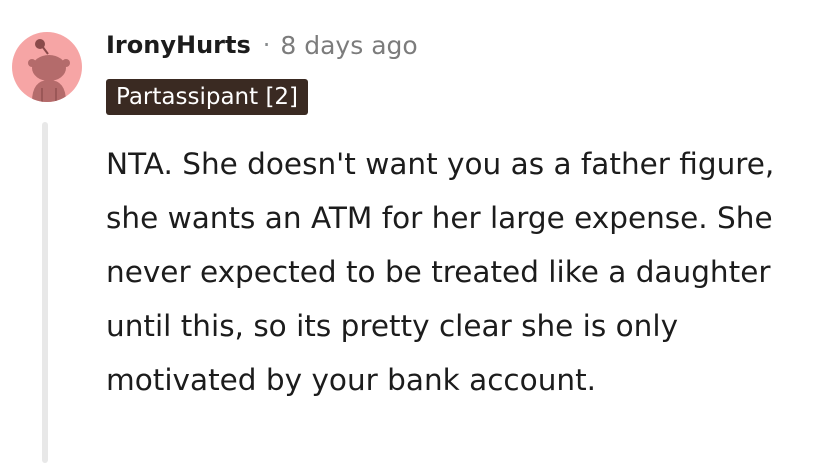  I want to click on user-flair: Partassipant [2], so click(207, 97).